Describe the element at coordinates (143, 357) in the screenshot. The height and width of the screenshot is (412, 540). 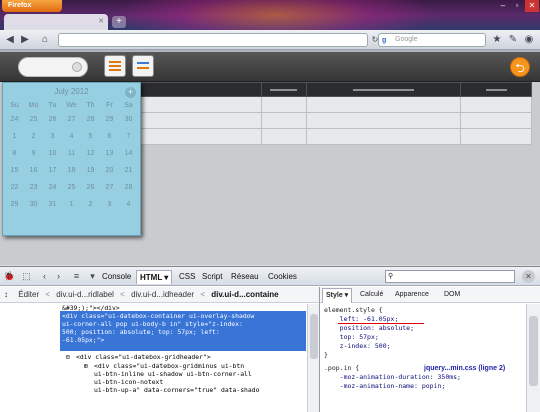
I see `code-line: <div class="ui-datebox-gridheader">` at that location.